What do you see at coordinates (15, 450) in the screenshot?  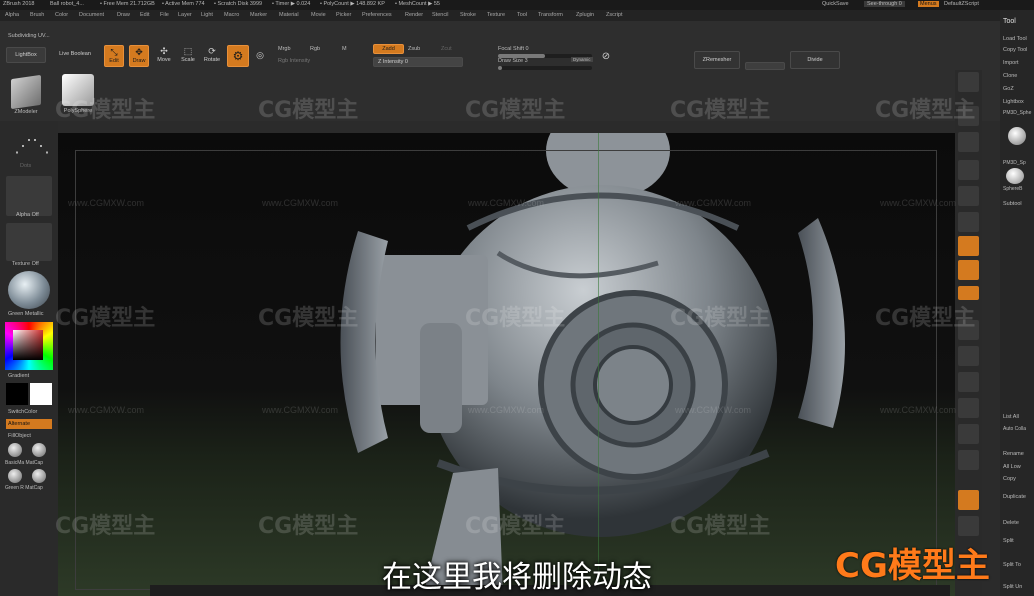 I see `matcap1-icon` at bounding box center [15, 450].